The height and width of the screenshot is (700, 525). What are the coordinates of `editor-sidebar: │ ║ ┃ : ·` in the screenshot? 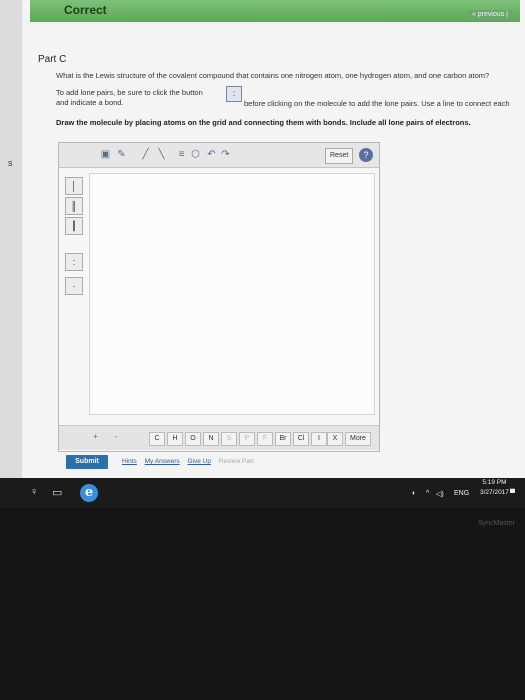 It's located at (74, 292).